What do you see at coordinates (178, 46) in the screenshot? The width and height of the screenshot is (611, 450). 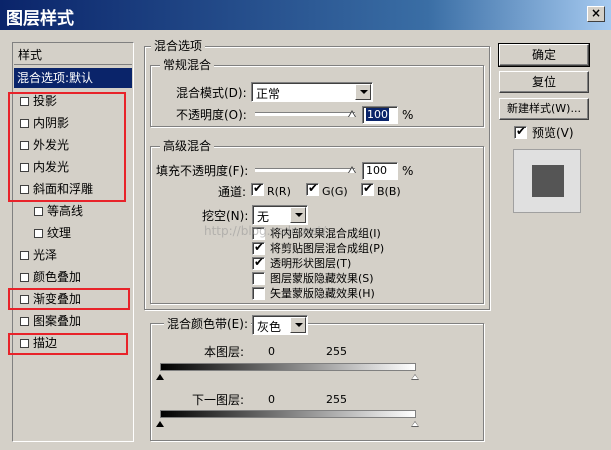 I see `blending-options-title: 混合选项` at bounding box center [178, 46].